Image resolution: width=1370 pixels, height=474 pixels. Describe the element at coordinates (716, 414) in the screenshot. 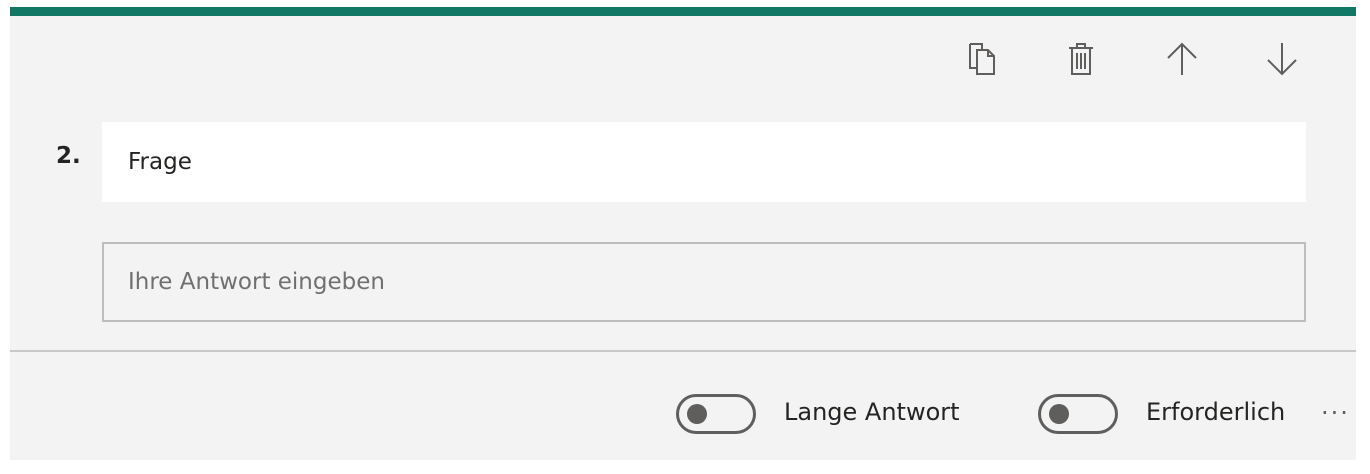

I see `long-answer-toggle` at that location.